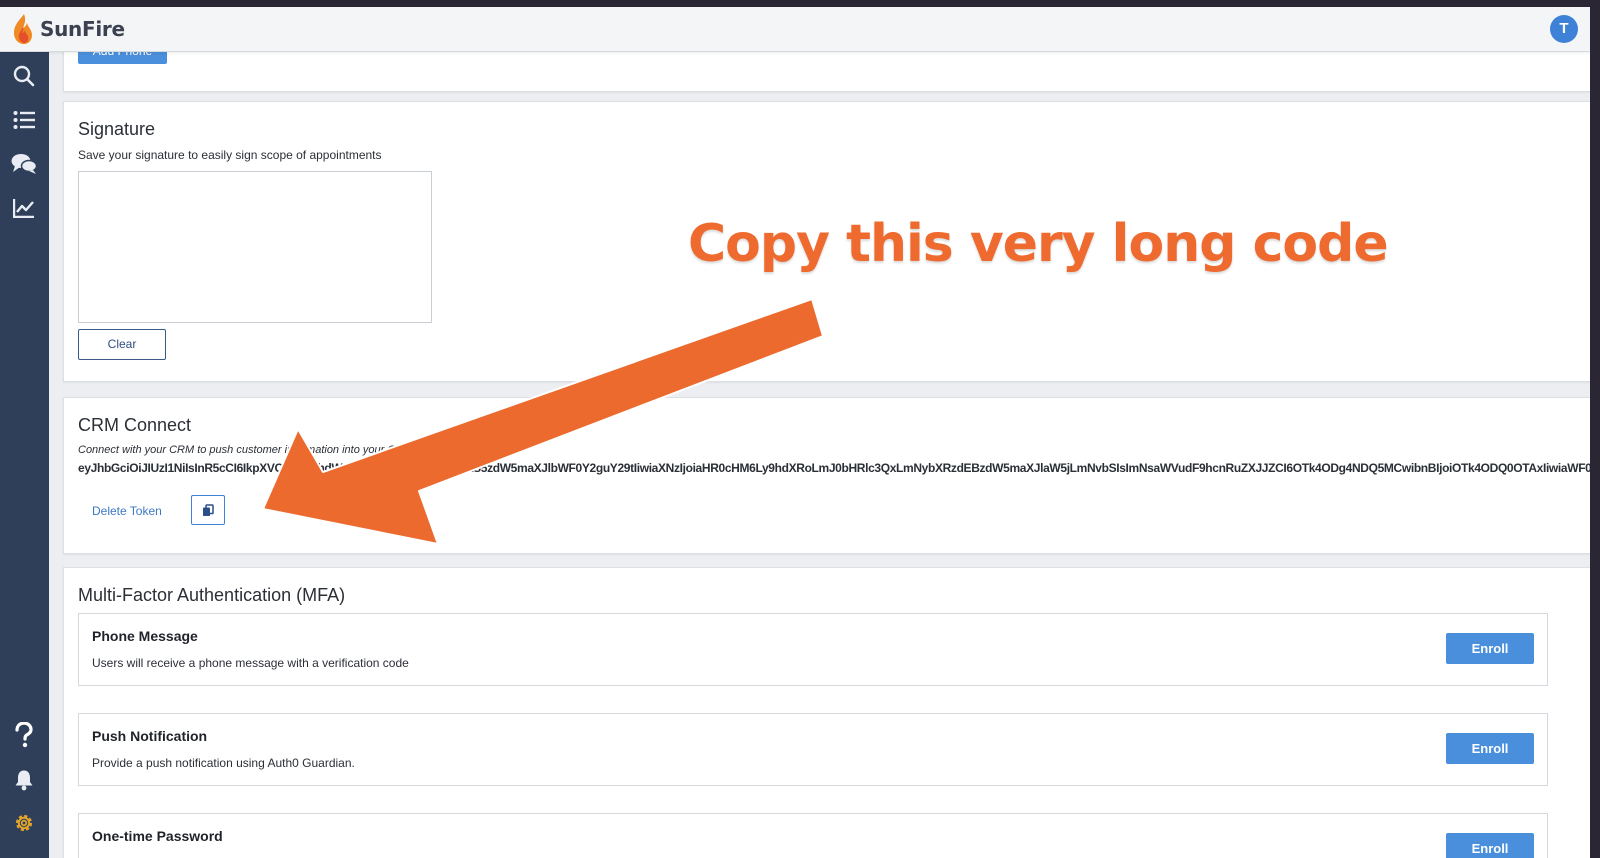  Describe the element at coordinates (157, 836) in the screenshot. I see `mfa-method-name: One-time Password` at that location.